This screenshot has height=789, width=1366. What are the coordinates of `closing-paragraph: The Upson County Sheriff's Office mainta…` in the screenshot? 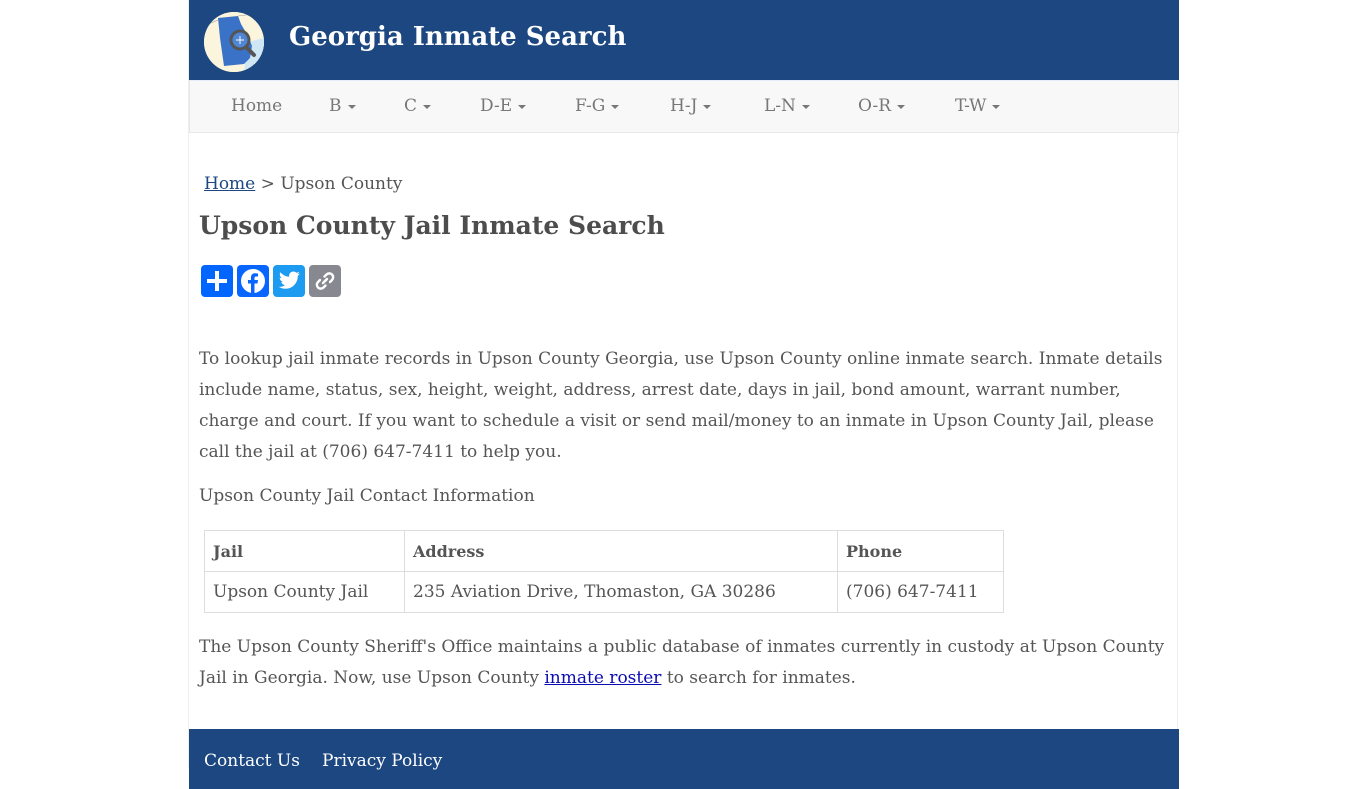 It's located at (685, 663).